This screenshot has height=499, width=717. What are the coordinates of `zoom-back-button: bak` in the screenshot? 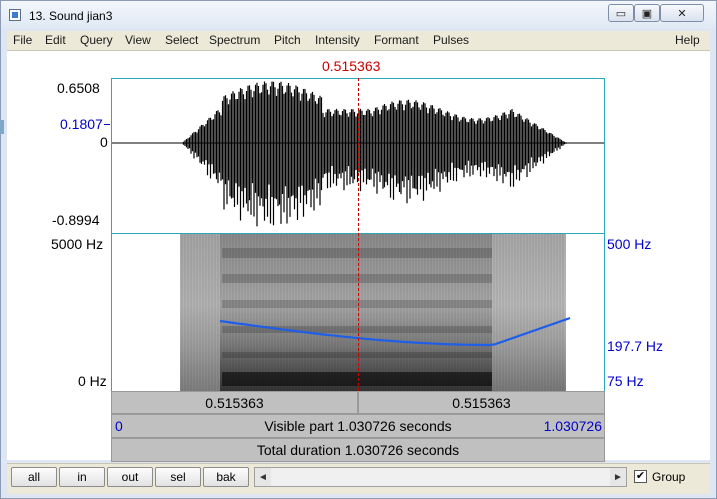 It's located at (226, 477).